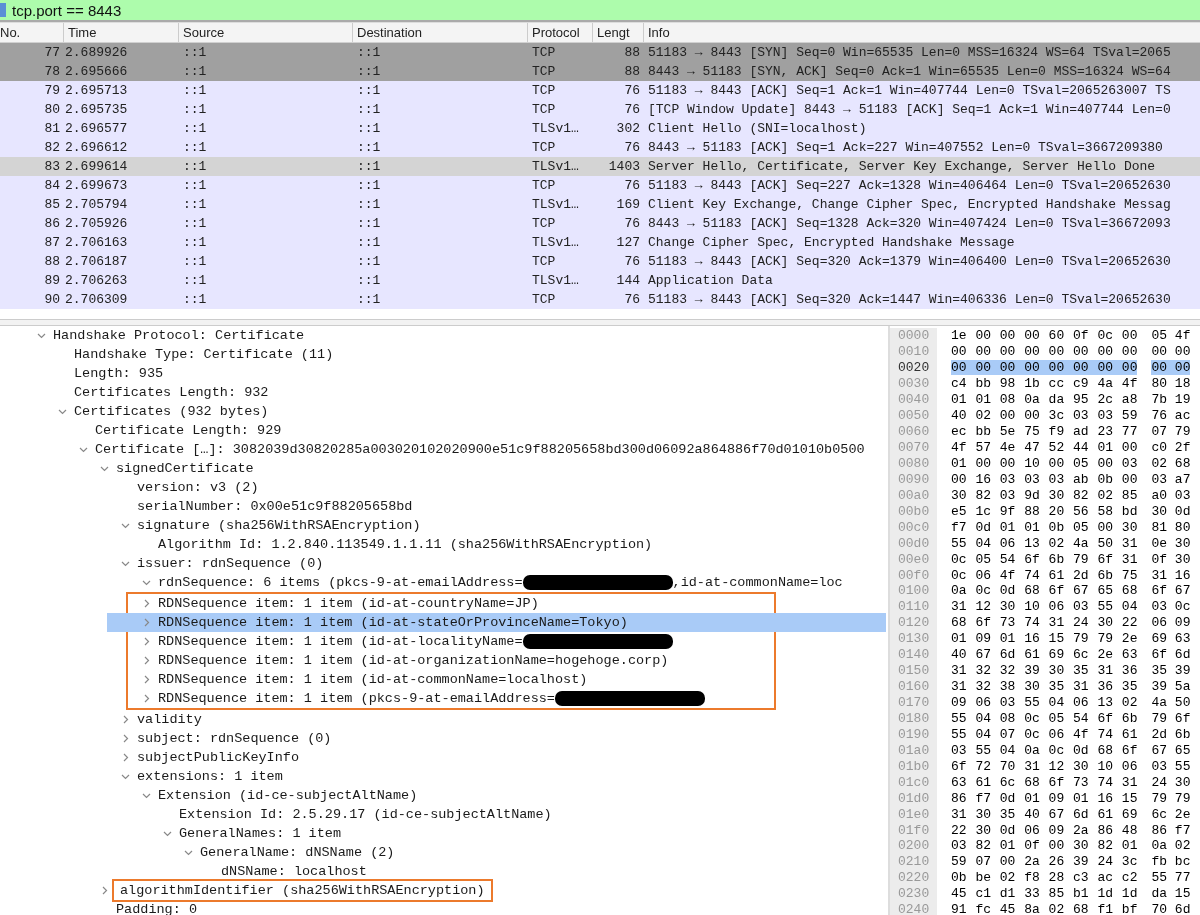 The width and height of the screenshot is (1200, 915). I want to click on tree-row: Certificates Length: 932, so click(454, 392).